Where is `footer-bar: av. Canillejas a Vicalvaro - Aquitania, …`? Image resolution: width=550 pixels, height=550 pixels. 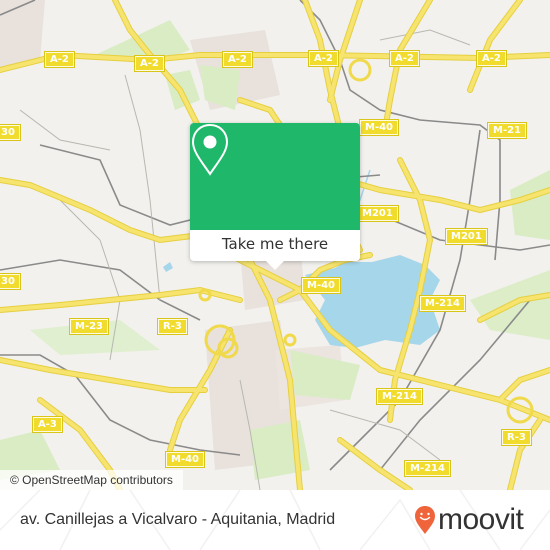 footer-bar: av. Canillejas a Vicalvaro - Aquitania, … is located at coordinates (275, 520).